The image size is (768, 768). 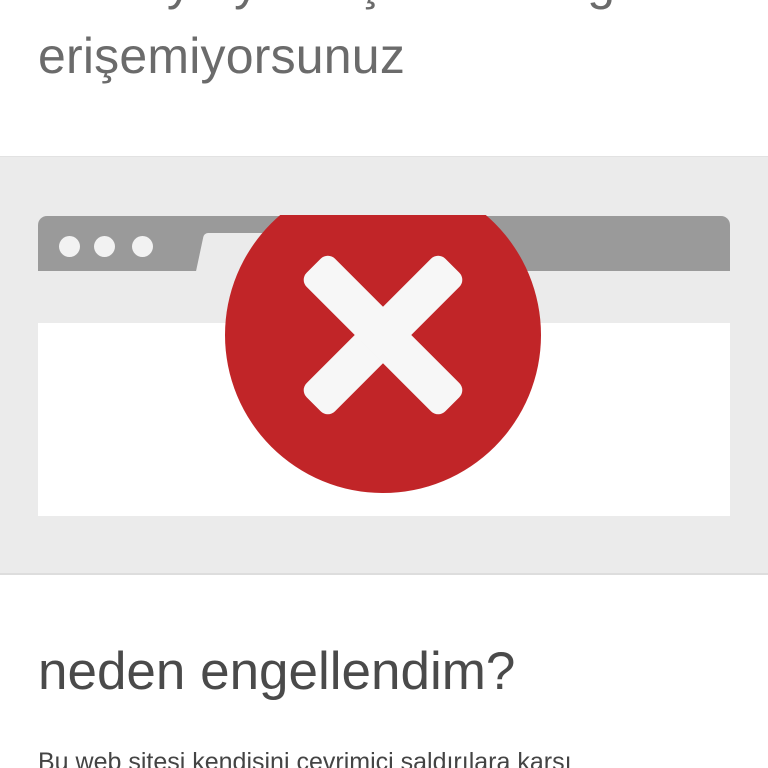 I want to click on reason-heading: neden engellendim?, so click(x=277, y=671).